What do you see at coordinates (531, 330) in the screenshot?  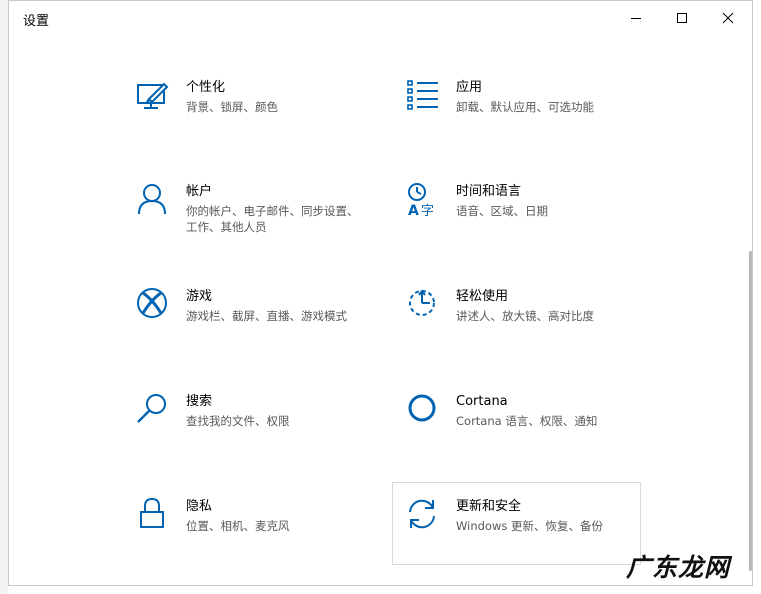 I see `settings-tile-ease-of-access: 轻松使用 讲述人、放大镜、高对比度` at bounding box center [531, 330].